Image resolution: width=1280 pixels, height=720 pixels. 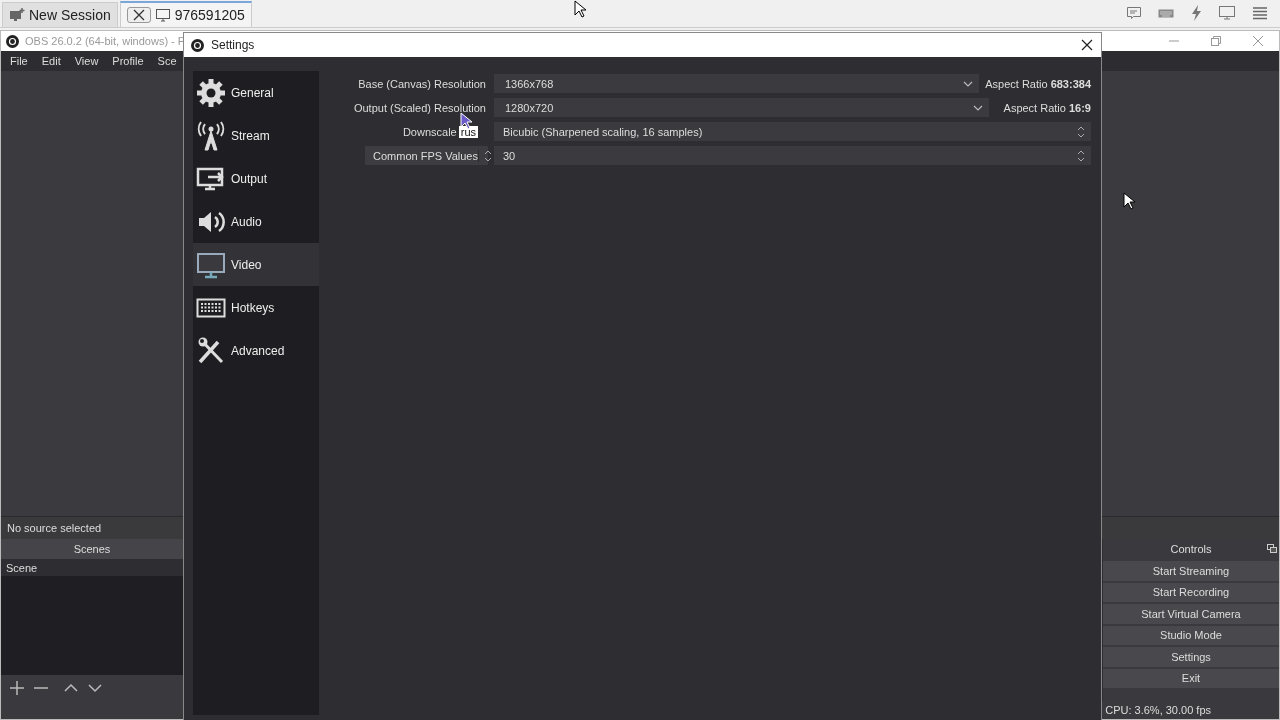 I want to click on language-badge: rus, so click(x=468, y=131).